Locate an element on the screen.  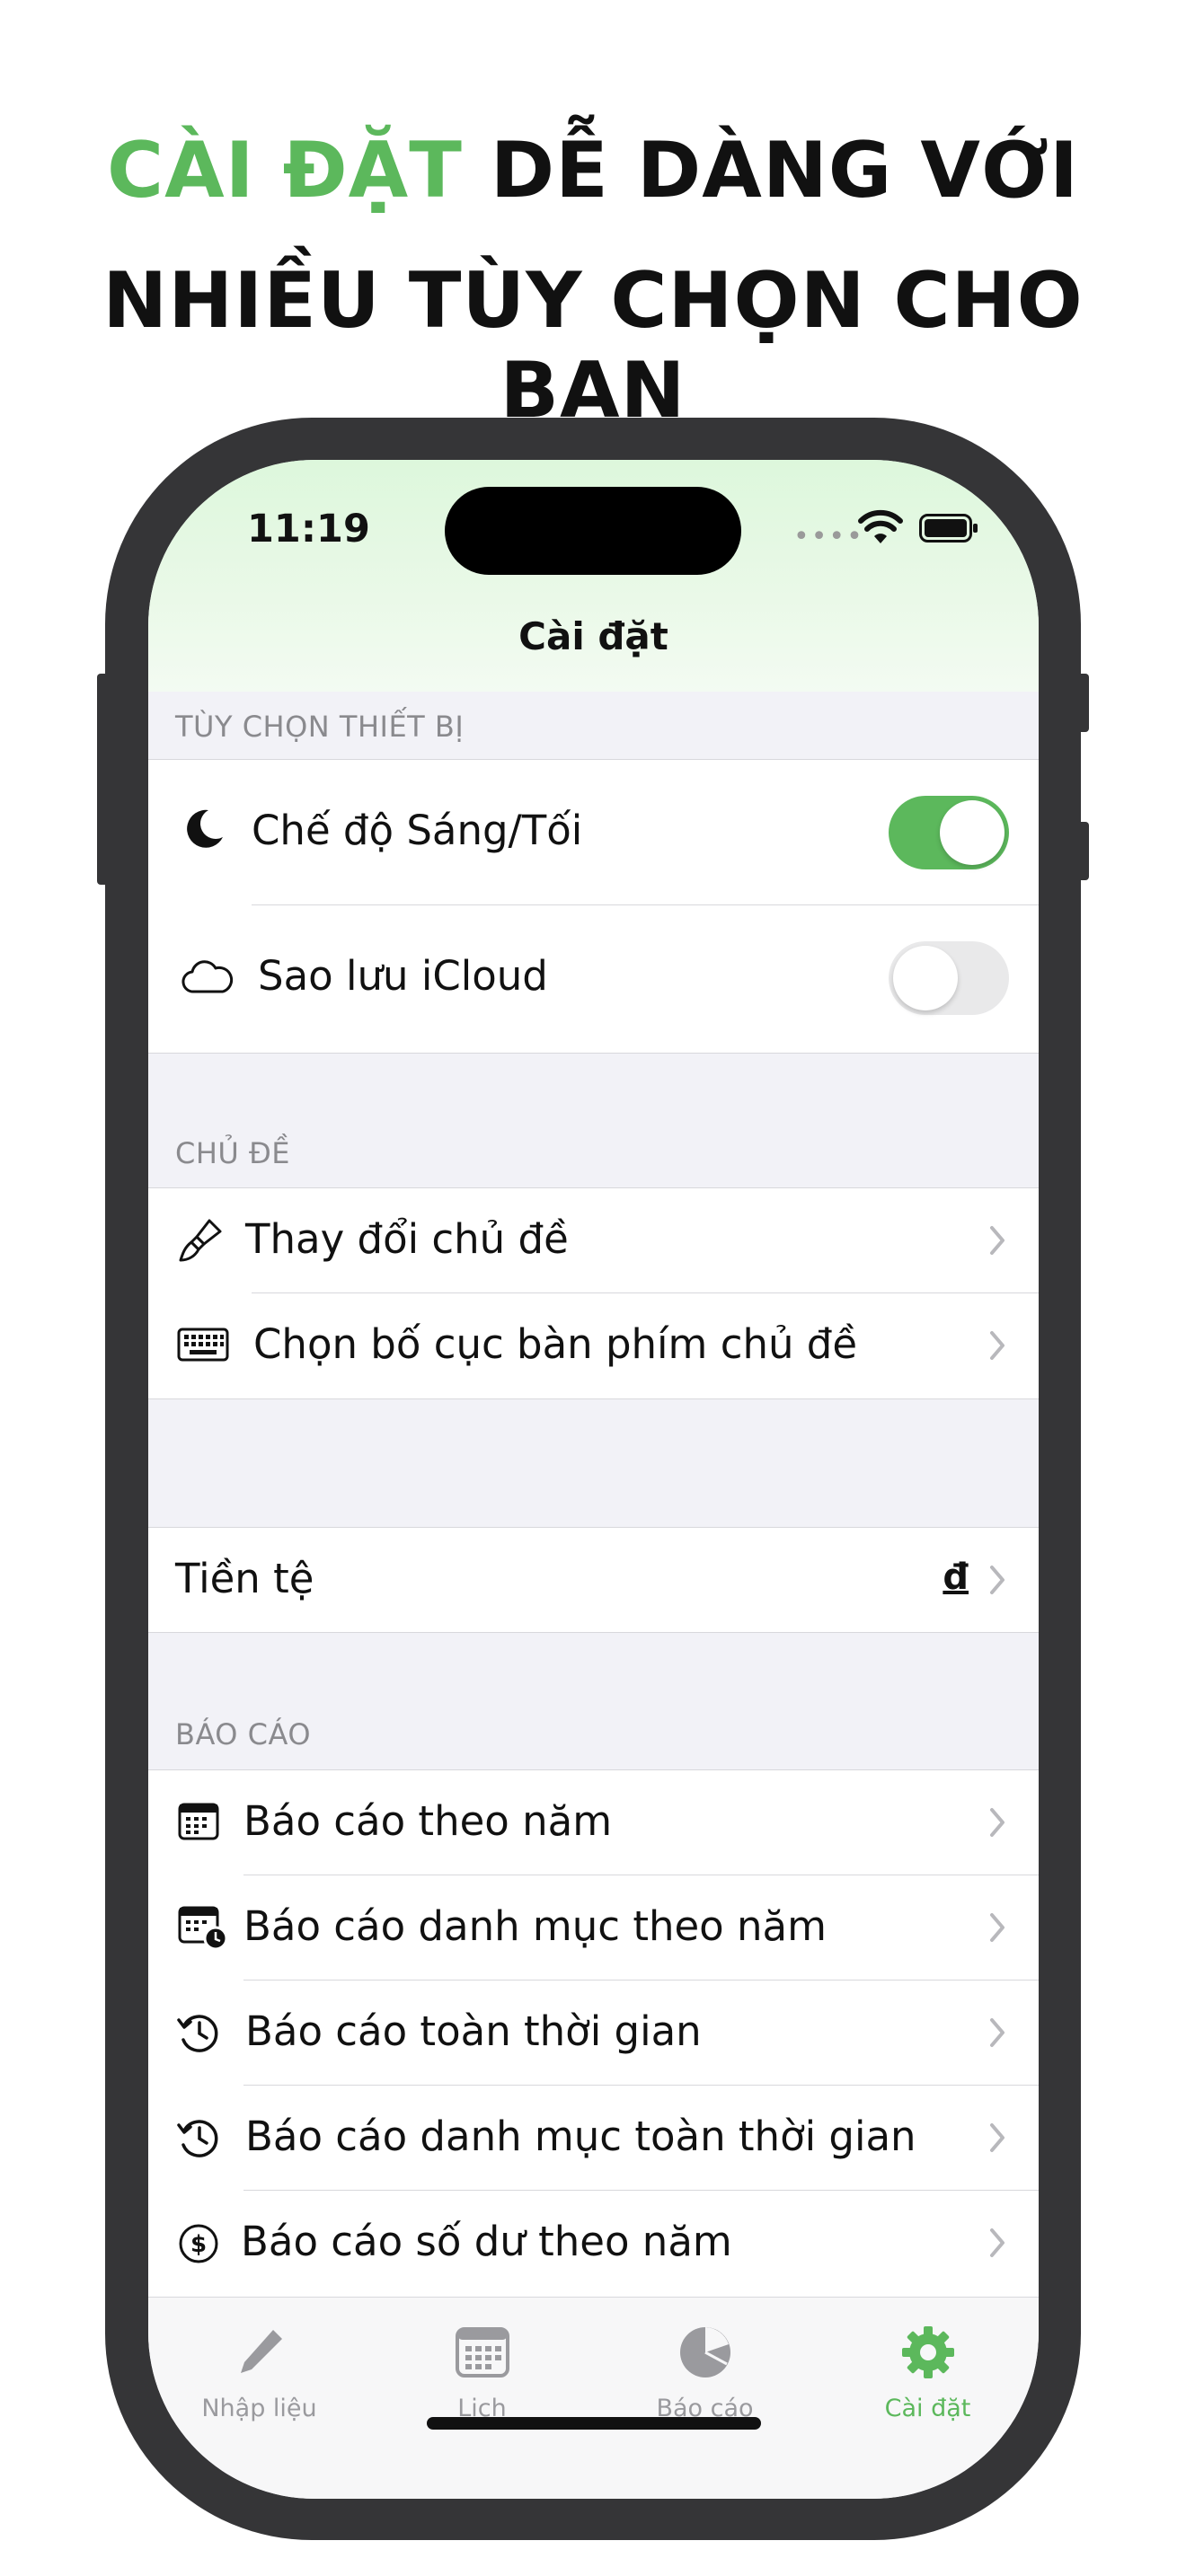
cloud-icon is located at coordinates (207, 976).